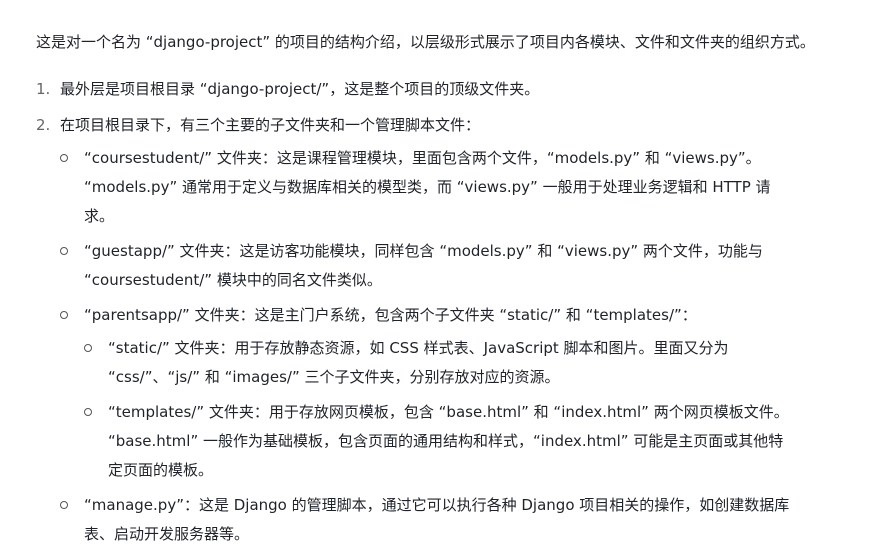 Image resolution: width=875 pixels, height=556 pixels. I want to click on list-number: 1., so click(43, 89).